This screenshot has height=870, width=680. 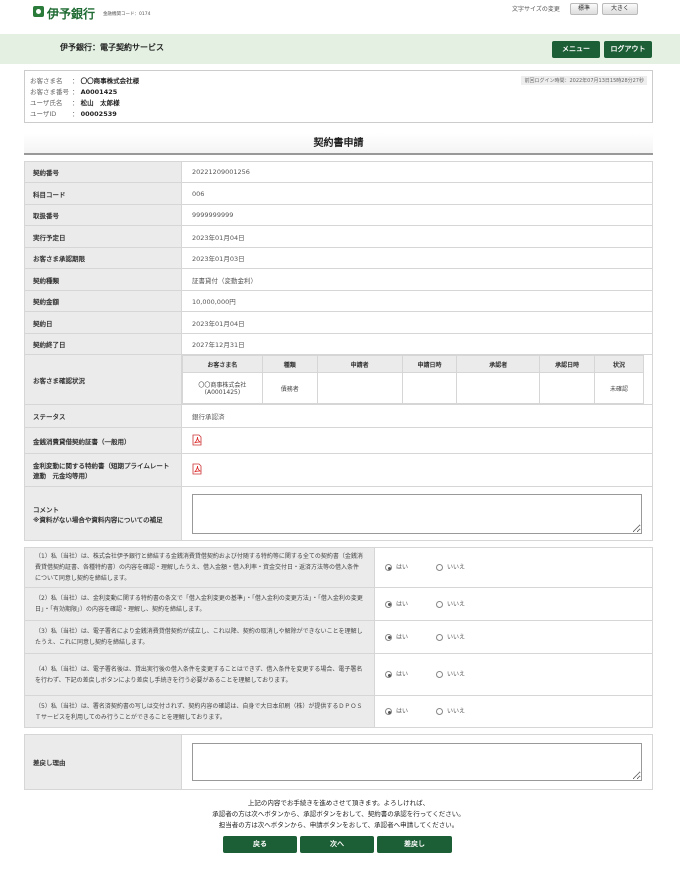 I want to click on return-reason-table: 差戻し理由, so click(x=338, y=762).